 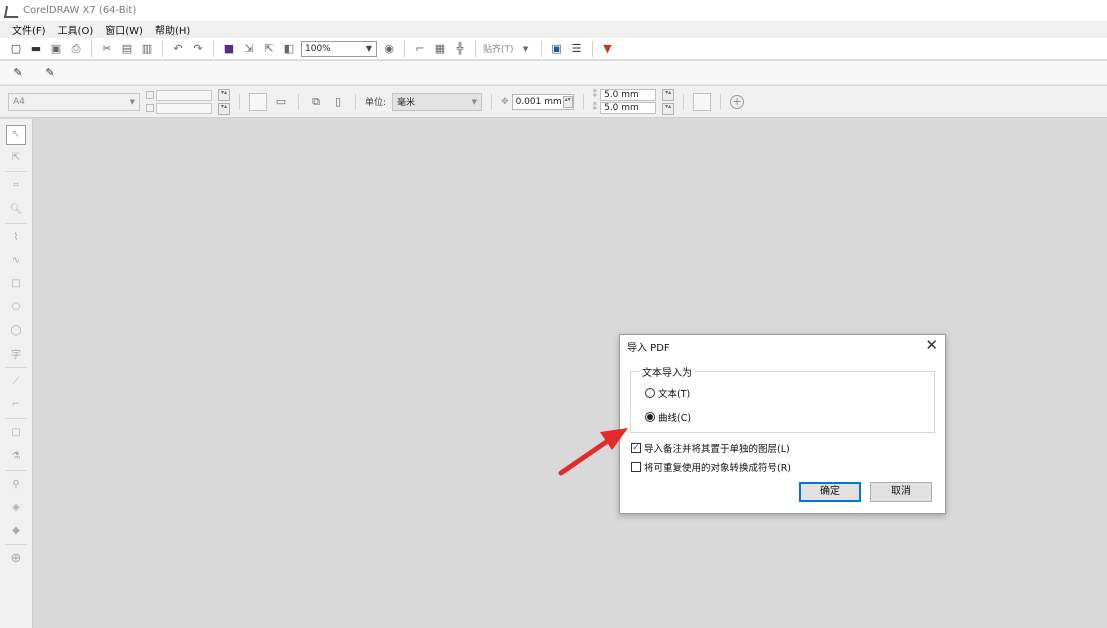 I want to click on add-icon: +, so click(x=737, y=101).